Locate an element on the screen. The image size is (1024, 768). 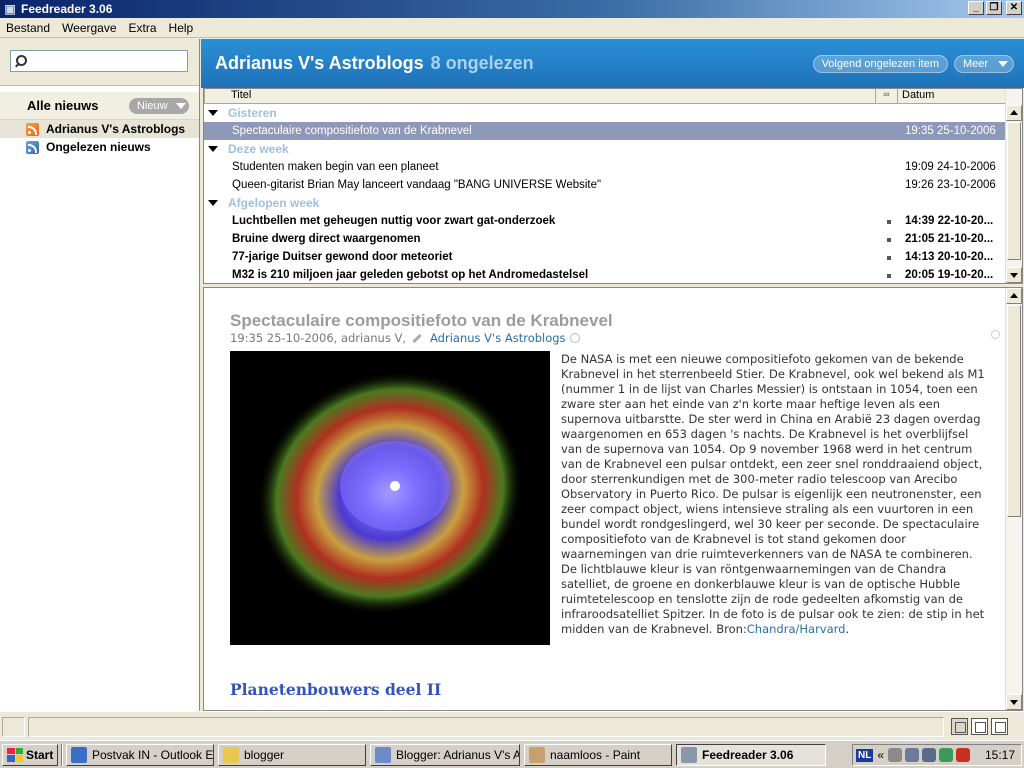
new-feed-button: Nieuw is located at coordinates (159, 105).